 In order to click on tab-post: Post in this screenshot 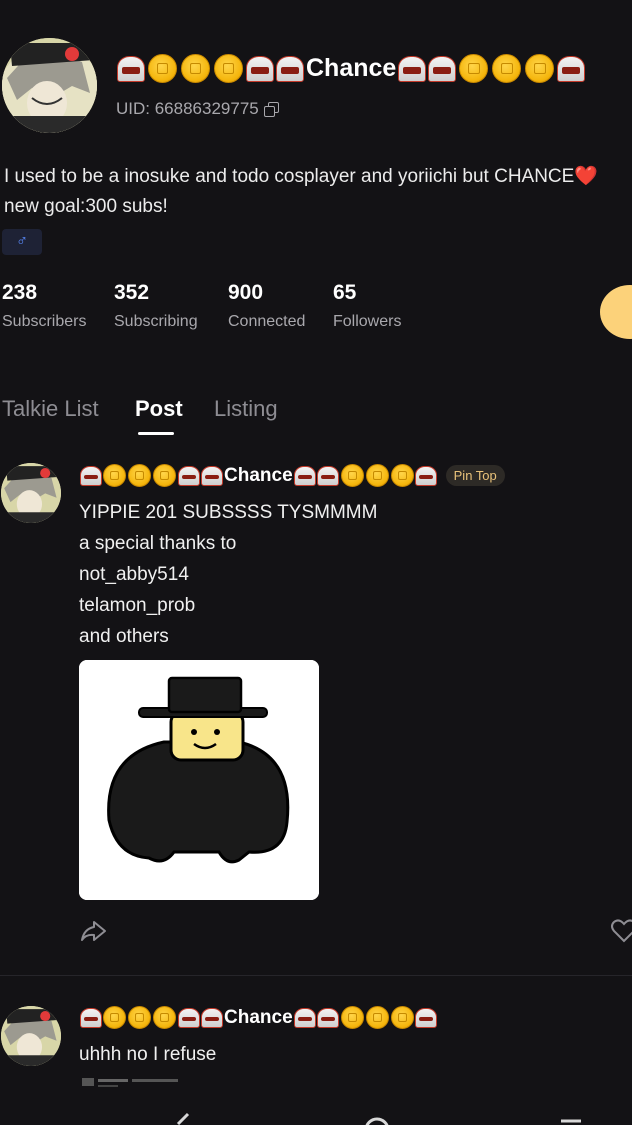, I will do `click(159, 409)`.